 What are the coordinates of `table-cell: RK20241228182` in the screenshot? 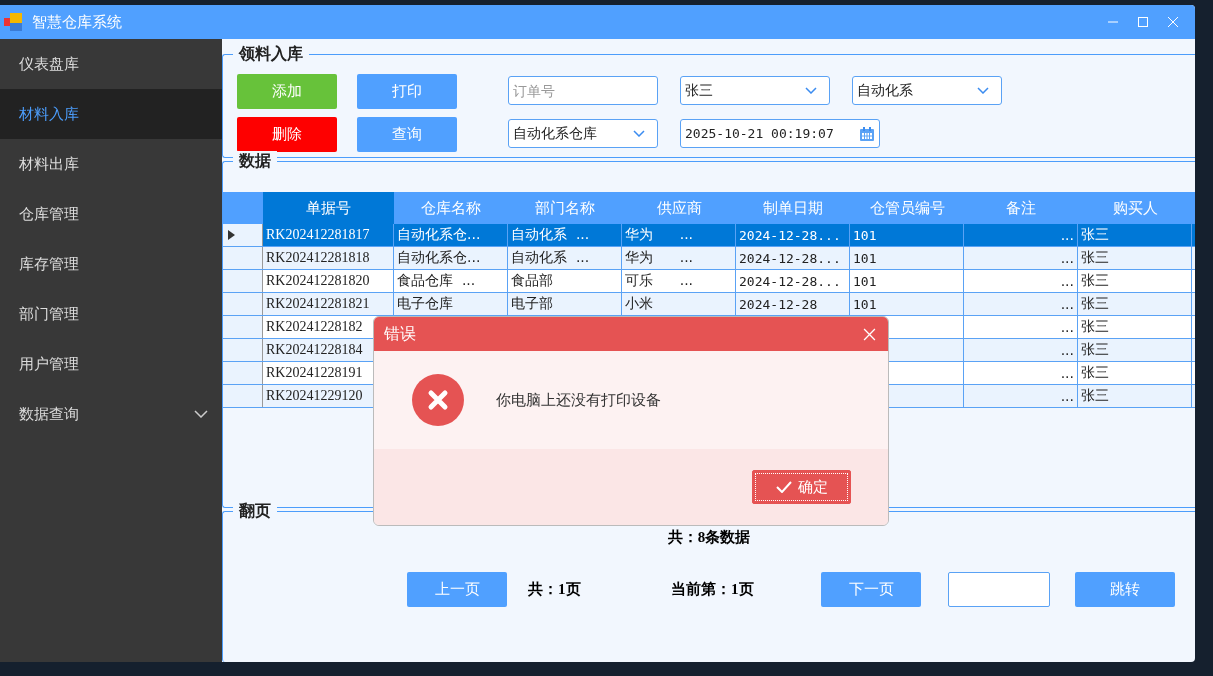 It's located at (314, 327).